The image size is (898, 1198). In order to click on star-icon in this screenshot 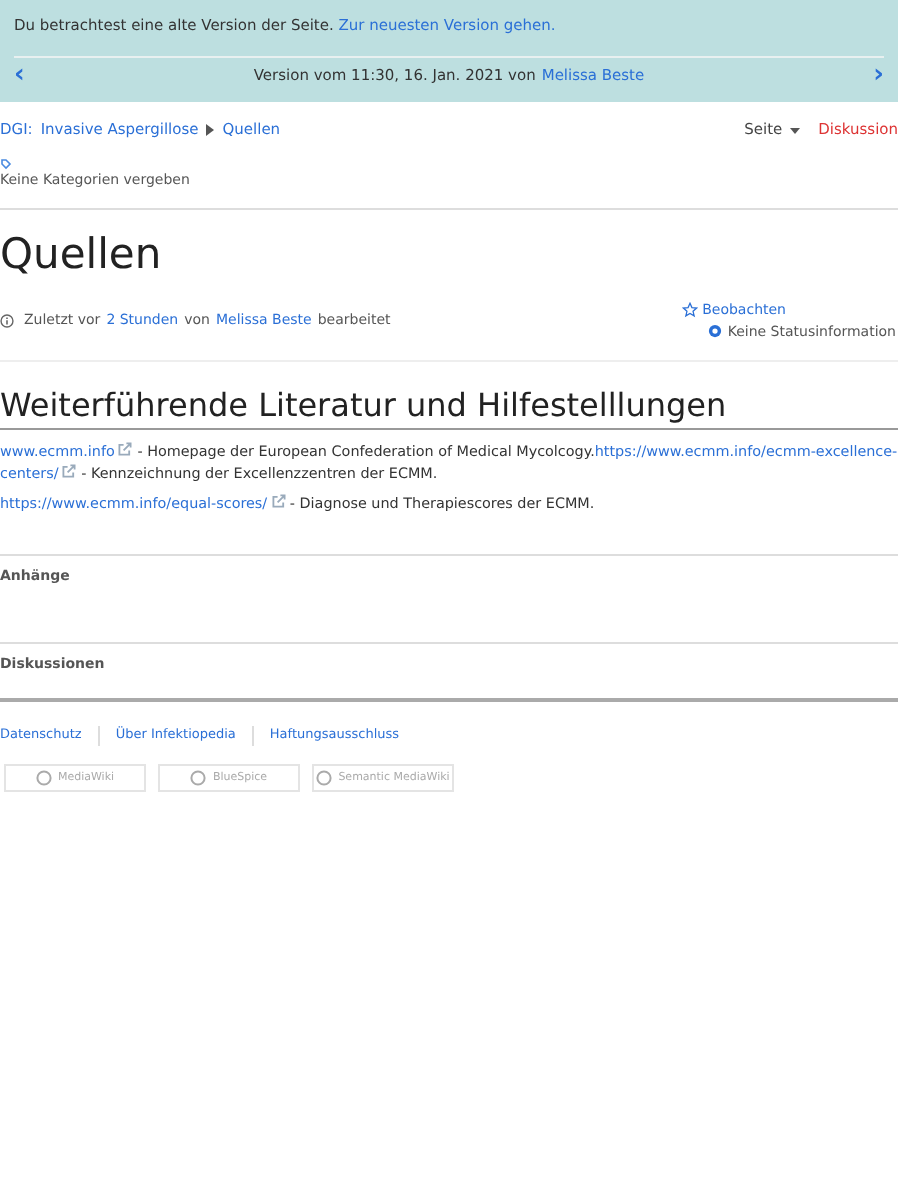, I will do `click(690, 310)`.